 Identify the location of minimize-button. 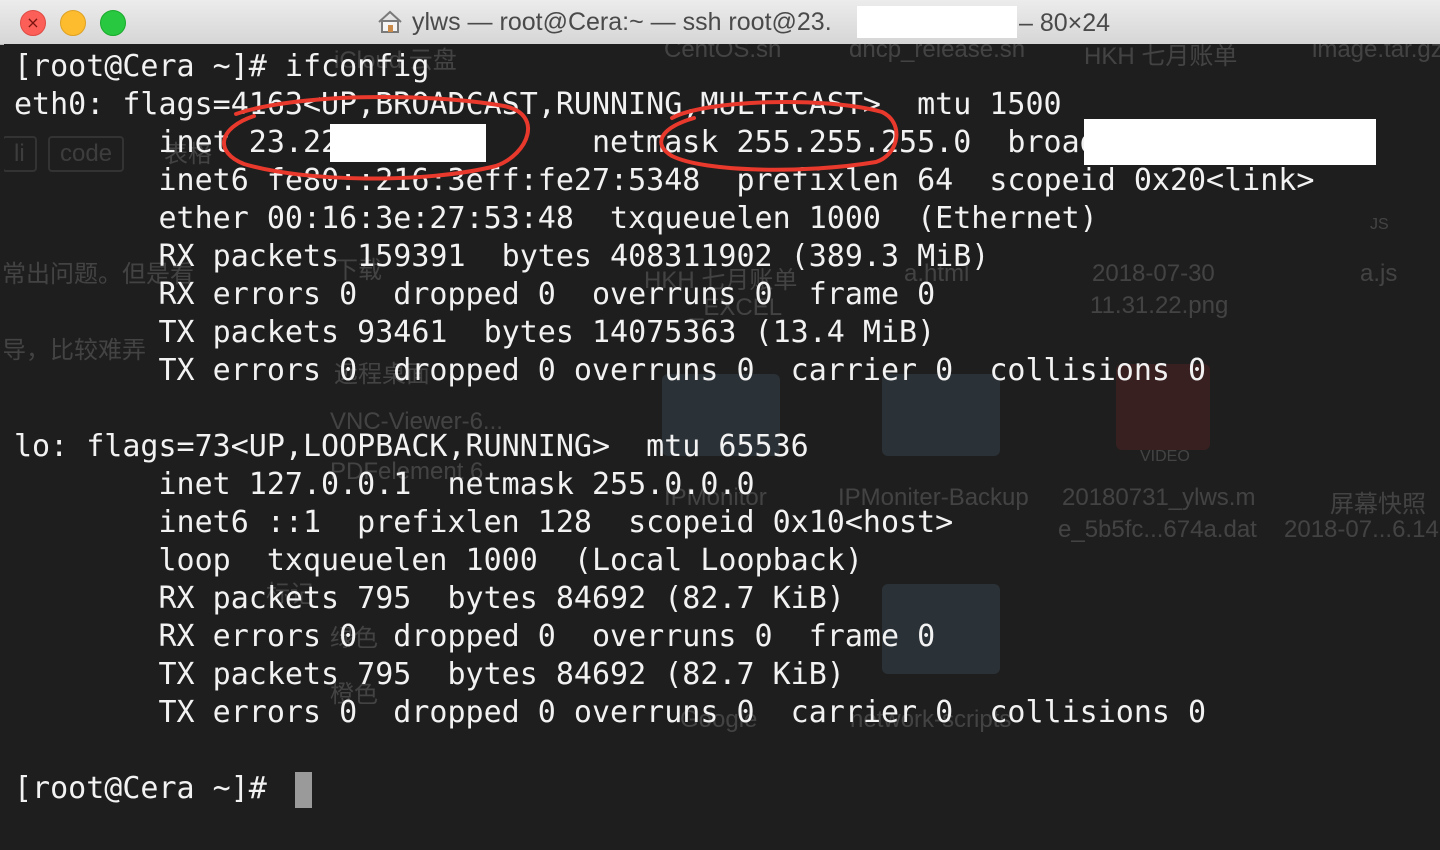
(73, 23).